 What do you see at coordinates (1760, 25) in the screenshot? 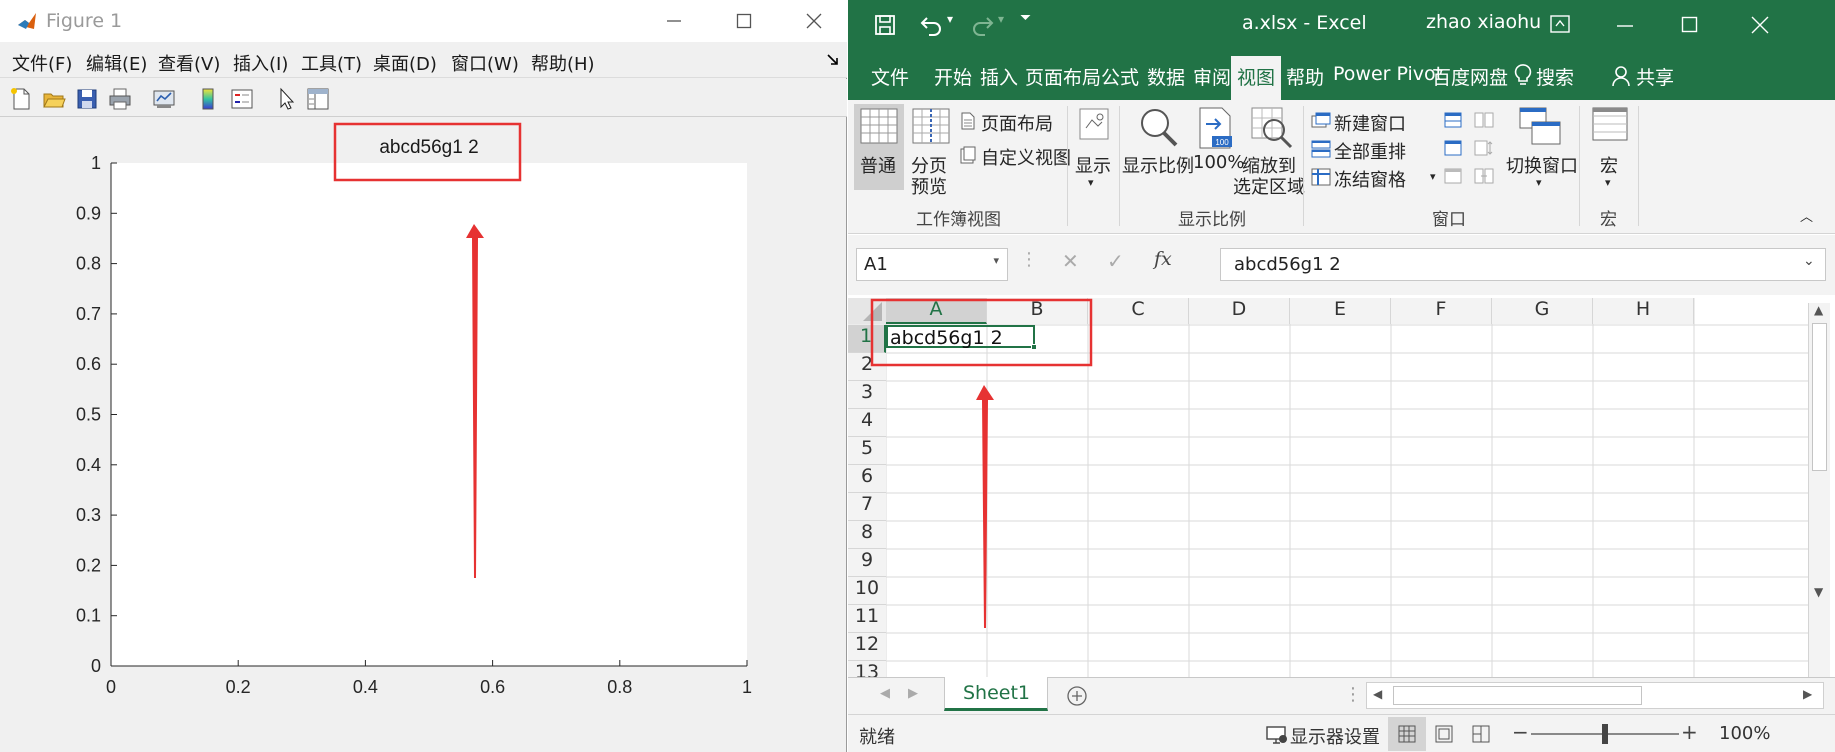
I see `close-icon` at bounding box center [1760, 25].